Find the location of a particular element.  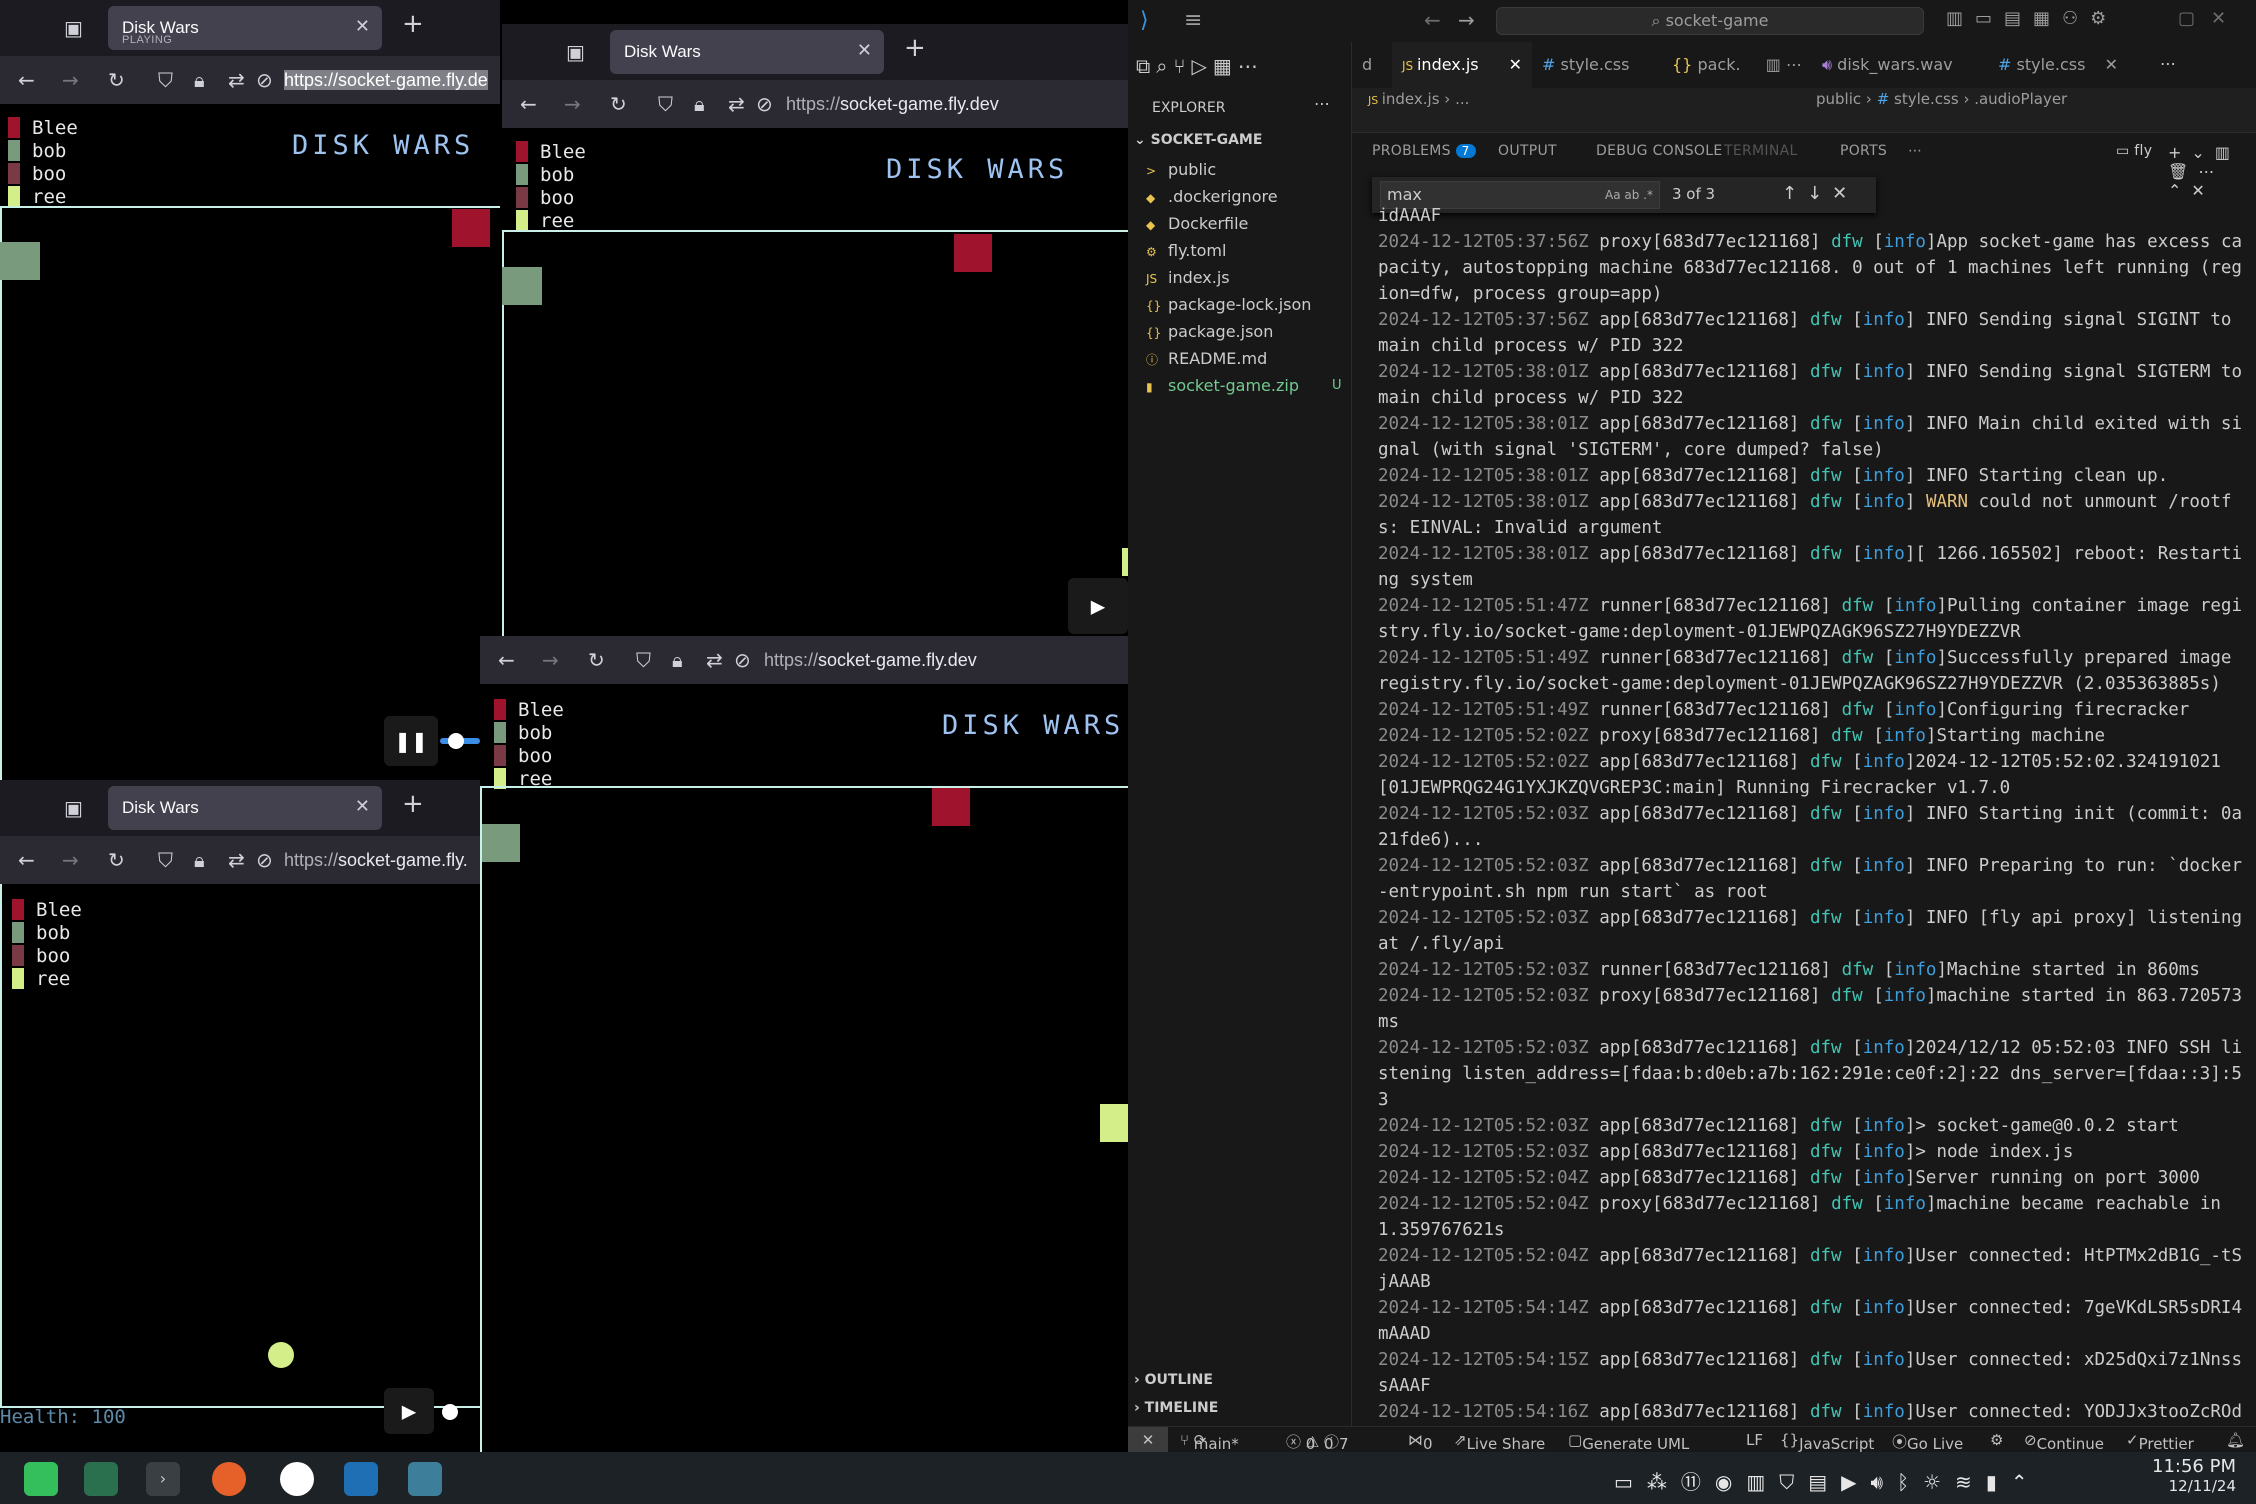

game-canvas: Blee bob boo ree Health: 100 ▶ is located at coordinates (240, 1168).